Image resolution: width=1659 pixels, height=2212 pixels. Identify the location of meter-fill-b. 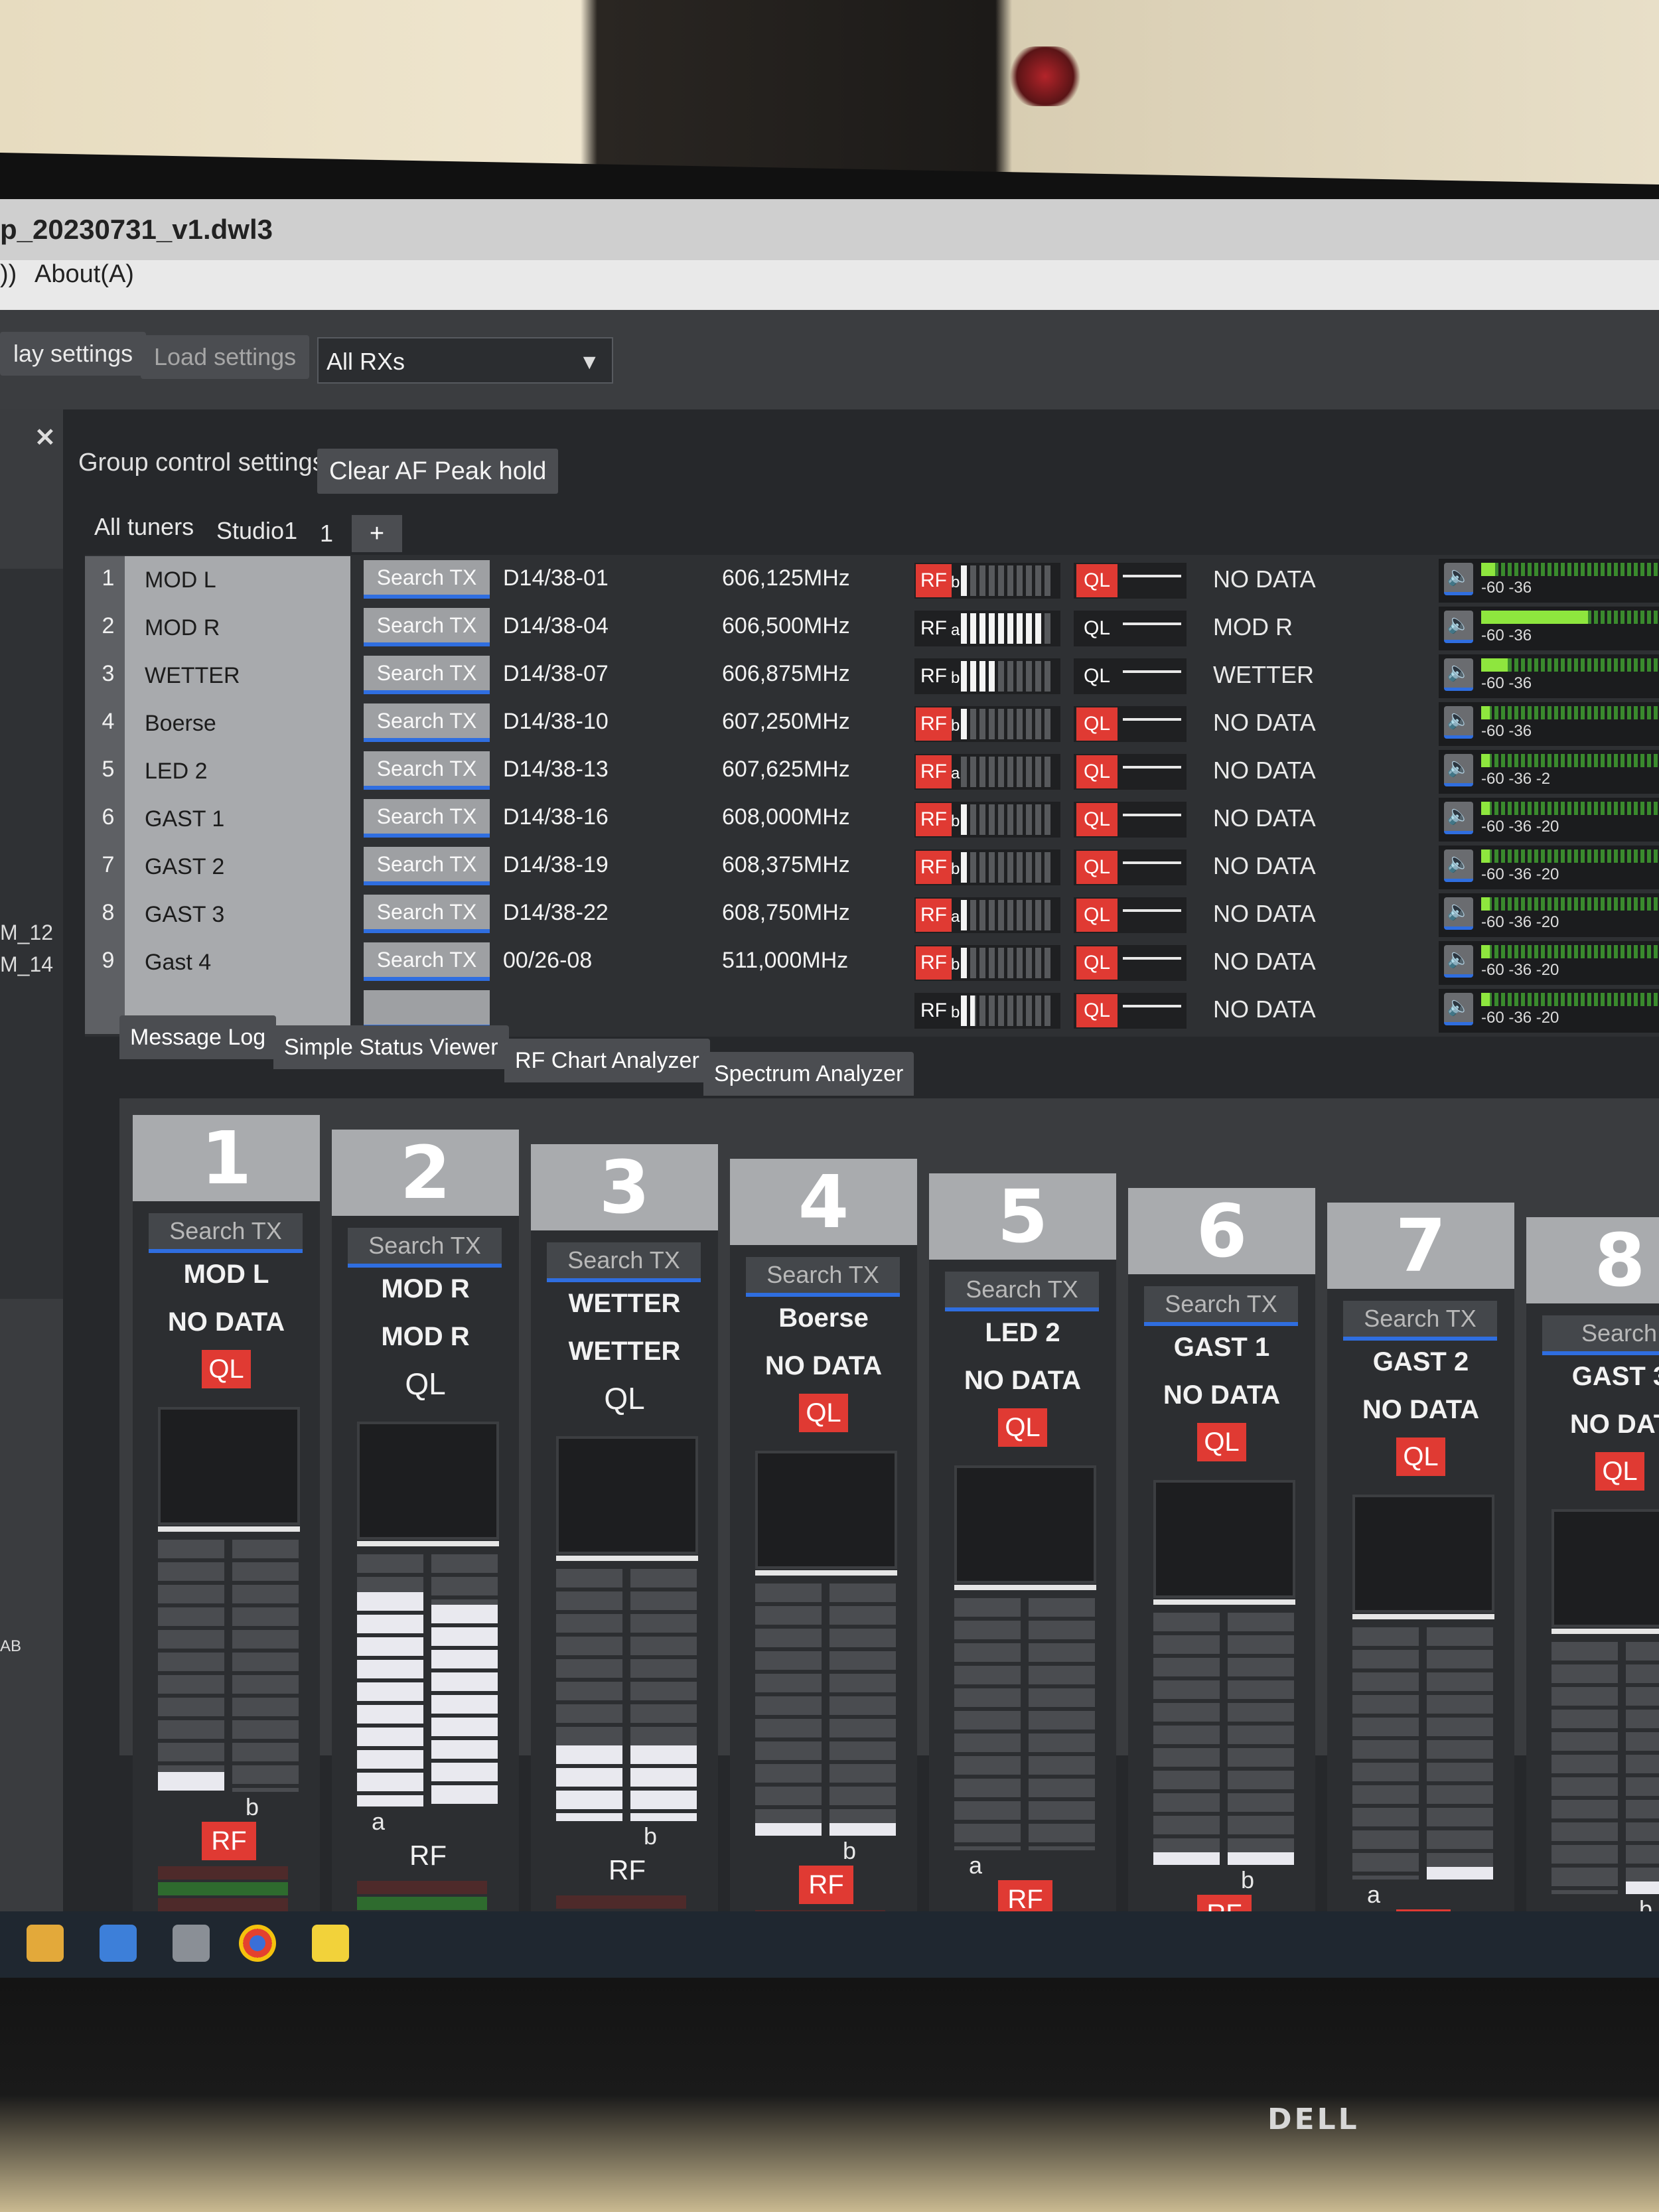
(863, 1830).